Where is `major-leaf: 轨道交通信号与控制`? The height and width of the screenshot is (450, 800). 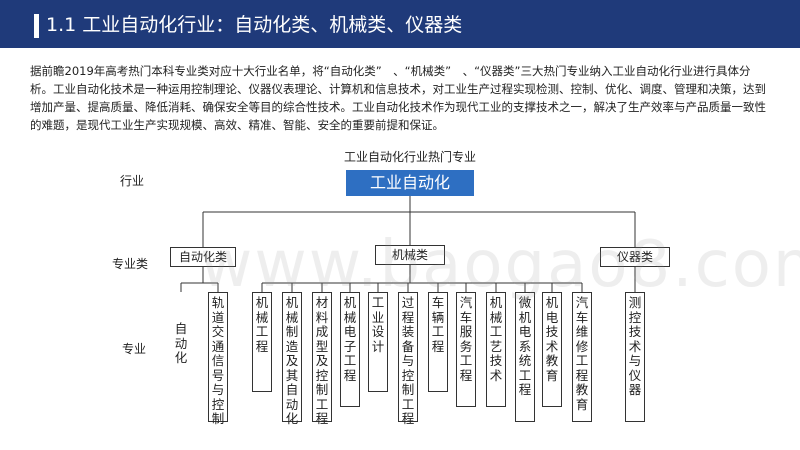
major-leaf: 轨道交通信号与控制 is located at coordinates (218, 359).